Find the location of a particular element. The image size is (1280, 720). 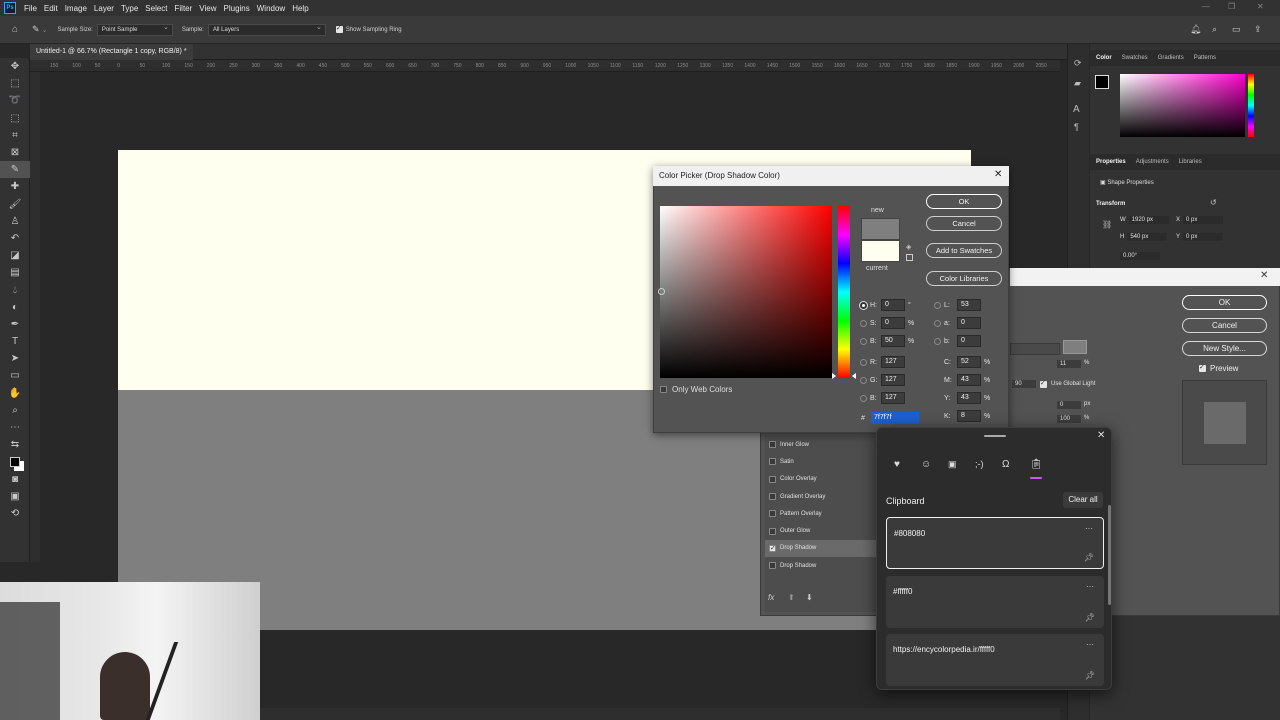

brightness-radio is located at coordinates (863, 341).